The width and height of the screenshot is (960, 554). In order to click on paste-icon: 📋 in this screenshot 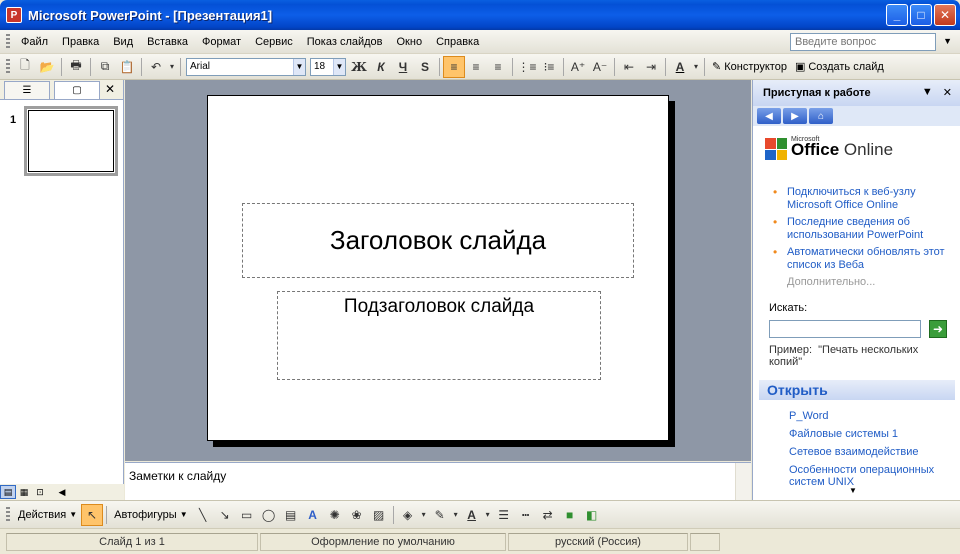, I will do `click(127, 67)`.